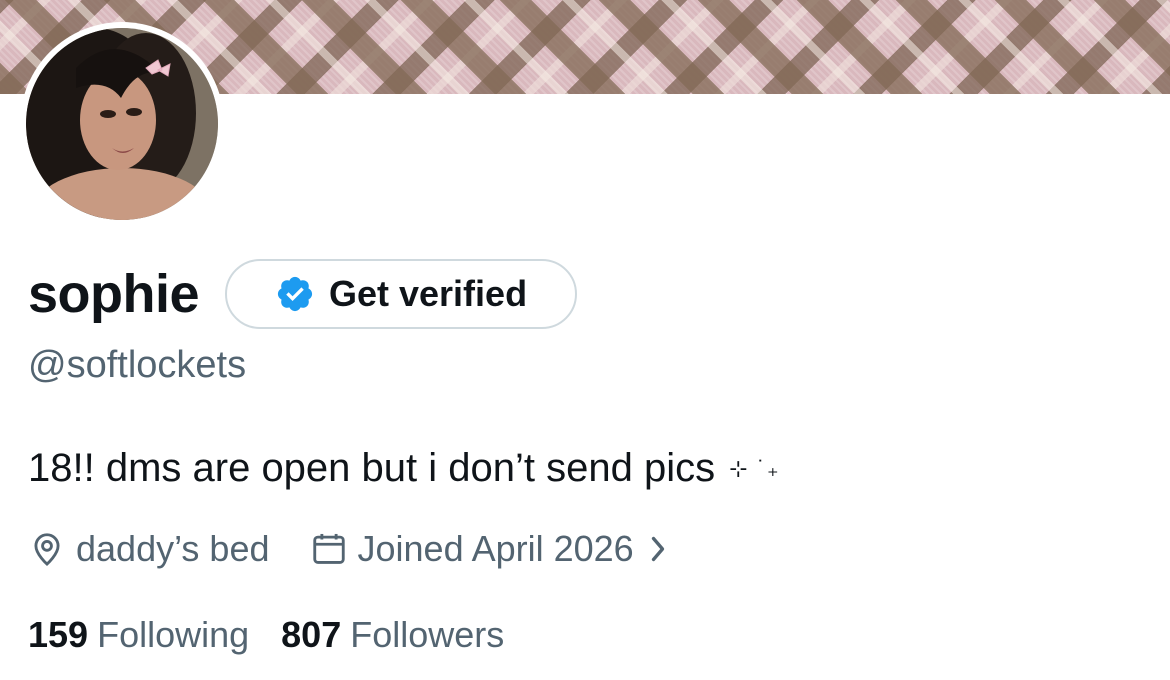 The image size is (1170, 680). Describe the element at coordinates (173, 548) in the screenshot. I see `location-text: daddy’s bed` at that location.